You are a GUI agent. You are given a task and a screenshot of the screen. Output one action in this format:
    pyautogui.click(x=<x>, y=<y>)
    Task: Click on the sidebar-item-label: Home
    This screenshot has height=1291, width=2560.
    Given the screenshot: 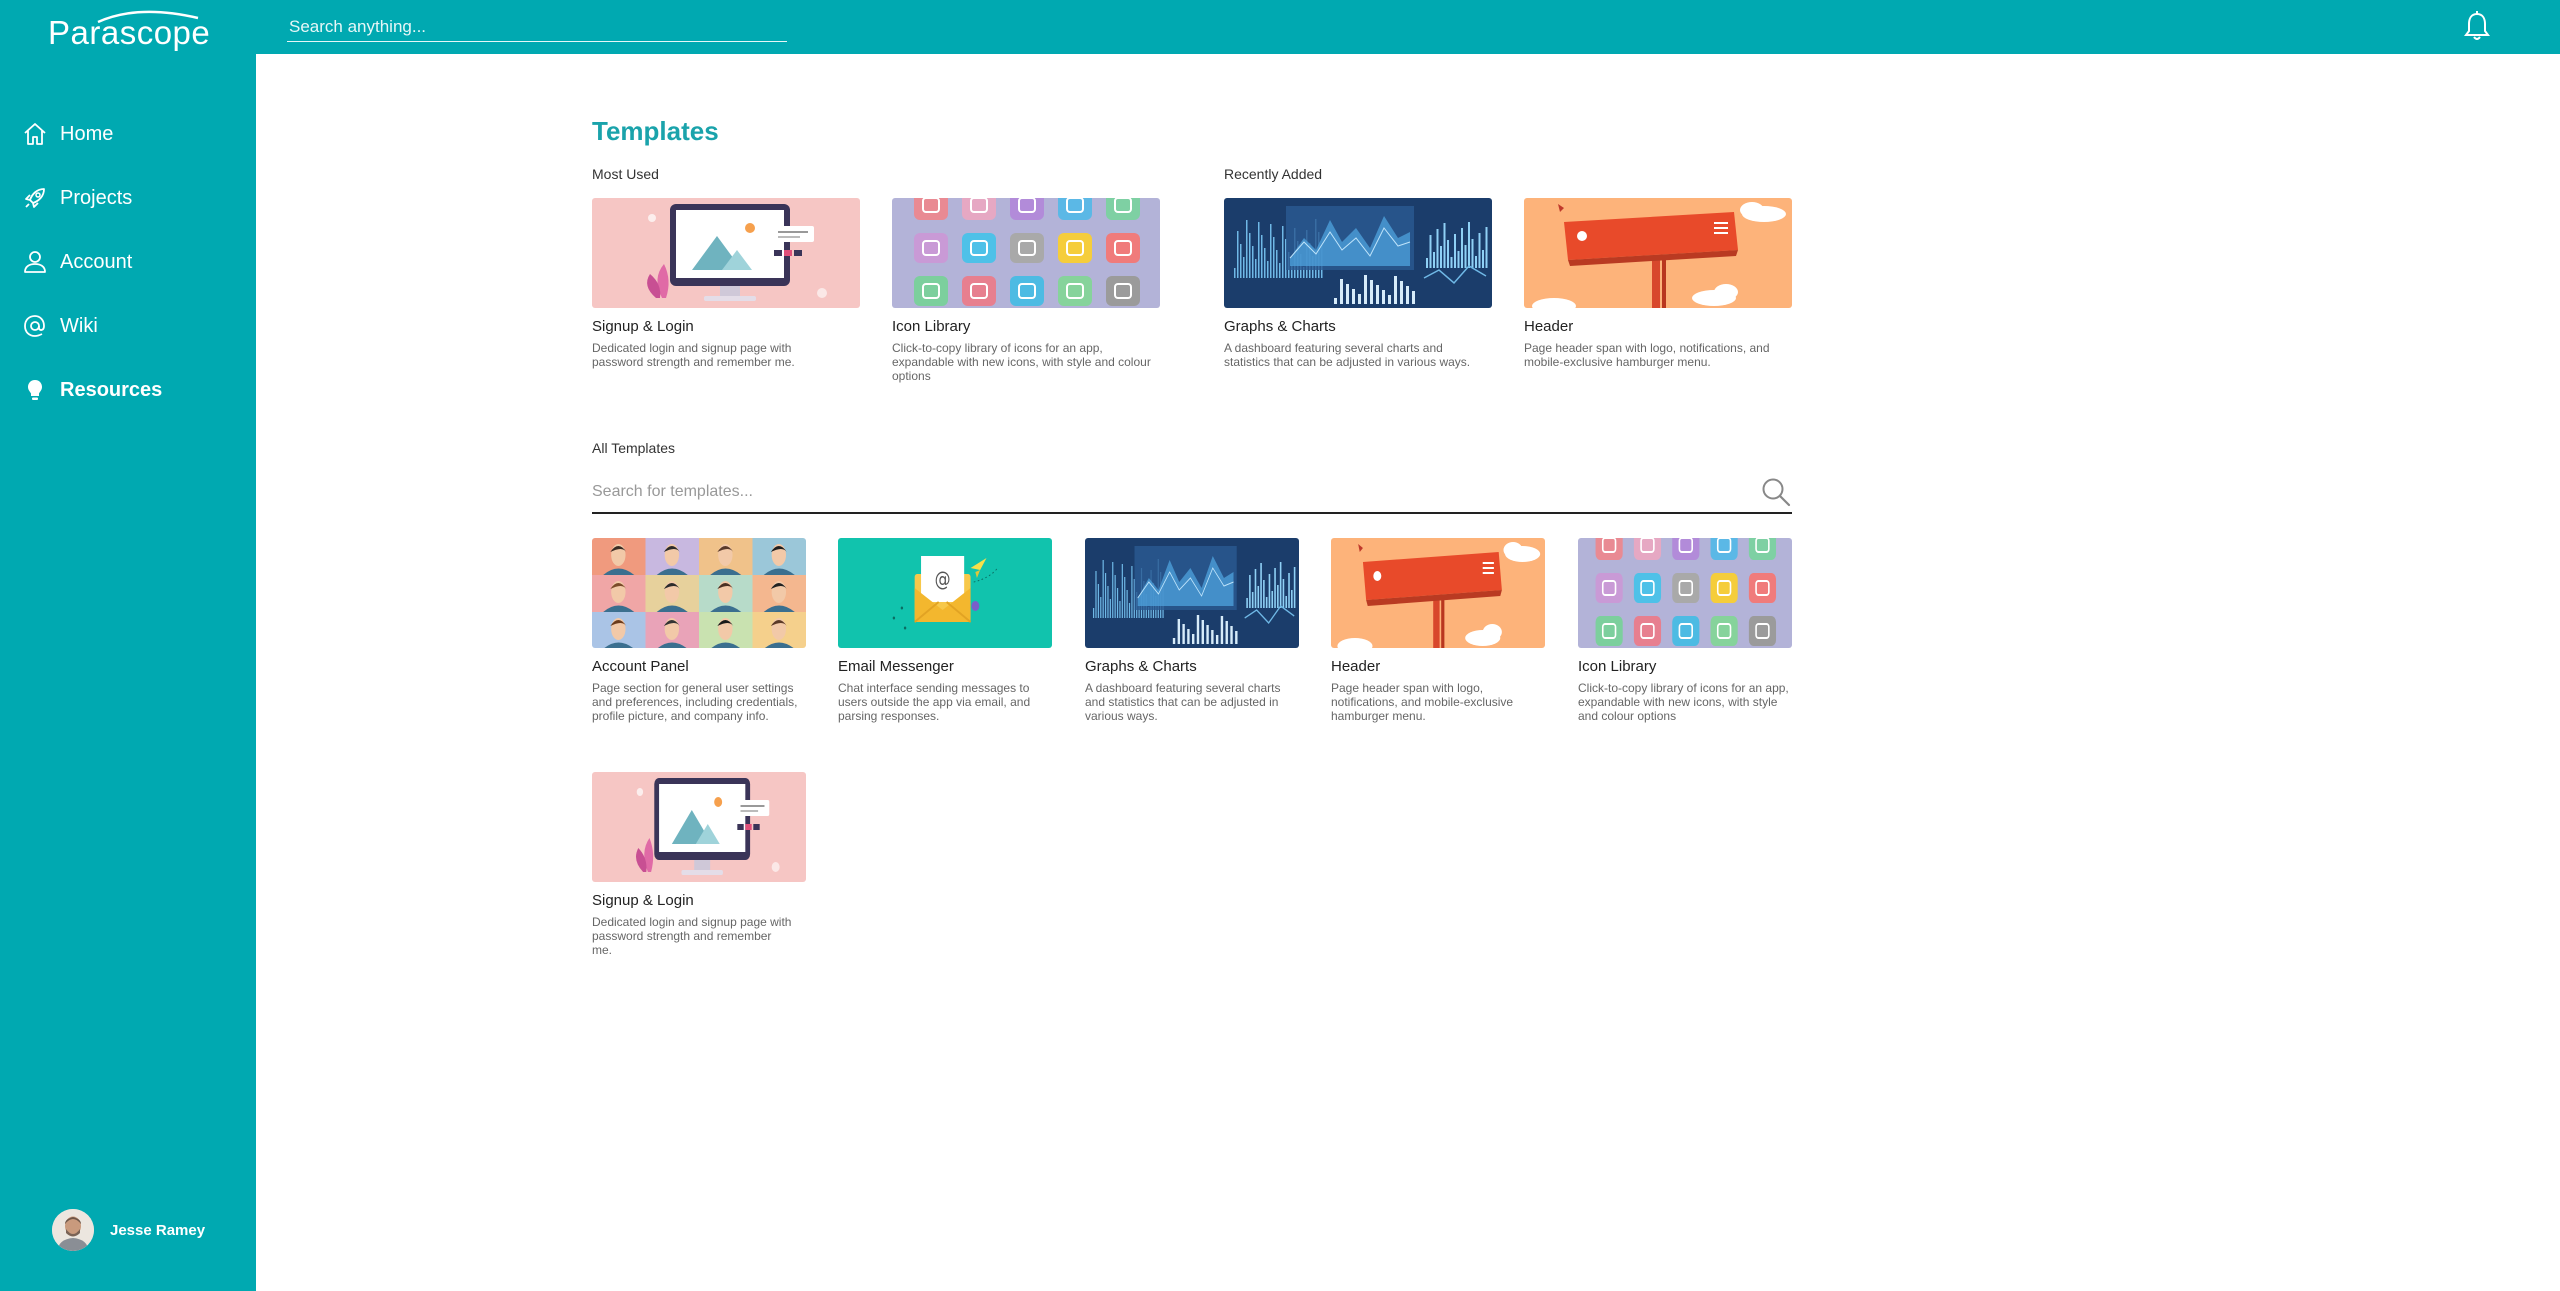 What is the action you would take?
    pyautogui.click(x=87, y=133)
    